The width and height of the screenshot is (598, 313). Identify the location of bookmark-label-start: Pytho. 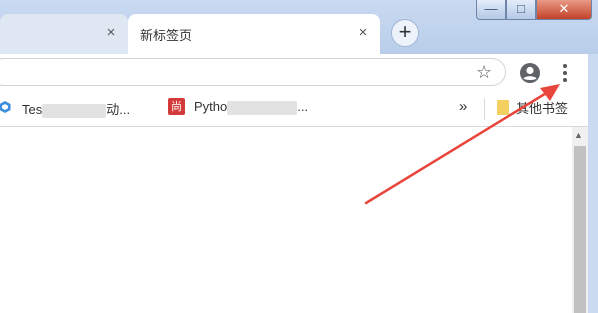
(211, 106).